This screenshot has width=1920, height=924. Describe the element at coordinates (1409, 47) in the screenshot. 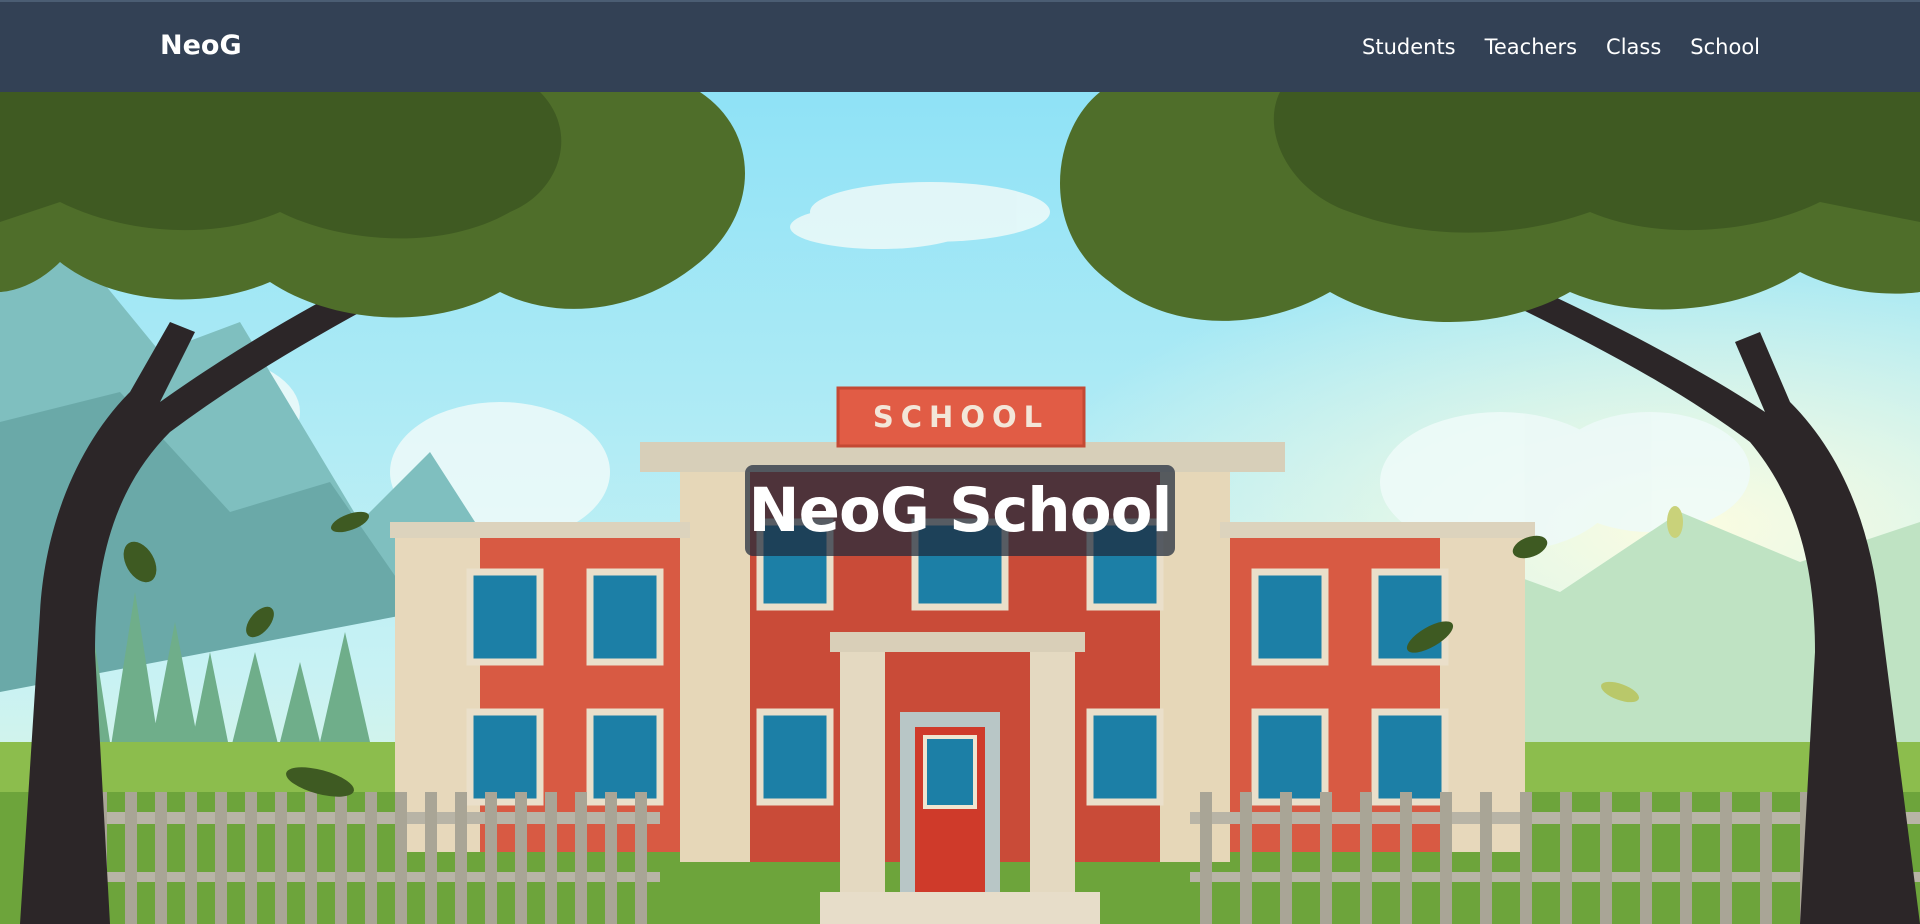

I see `nav-link-students: Students` at that location.